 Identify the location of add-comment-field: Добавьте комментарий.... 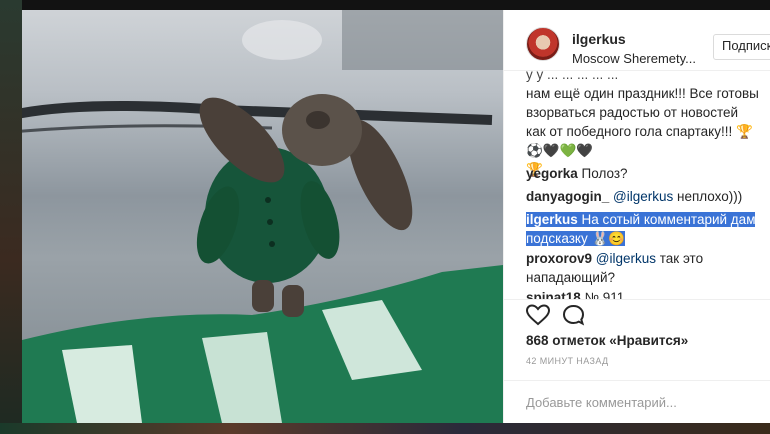
(637, 402).